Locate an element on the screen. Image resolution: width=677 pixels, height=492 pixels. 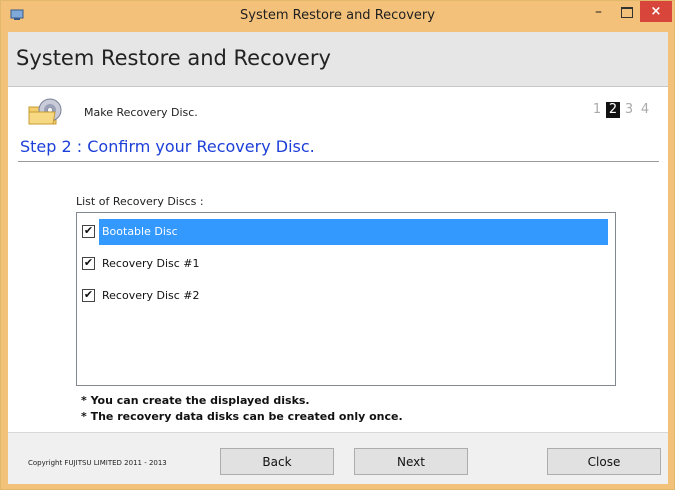
title-bar: System Restore and Recovery – × is located at coordinates (337, 16).